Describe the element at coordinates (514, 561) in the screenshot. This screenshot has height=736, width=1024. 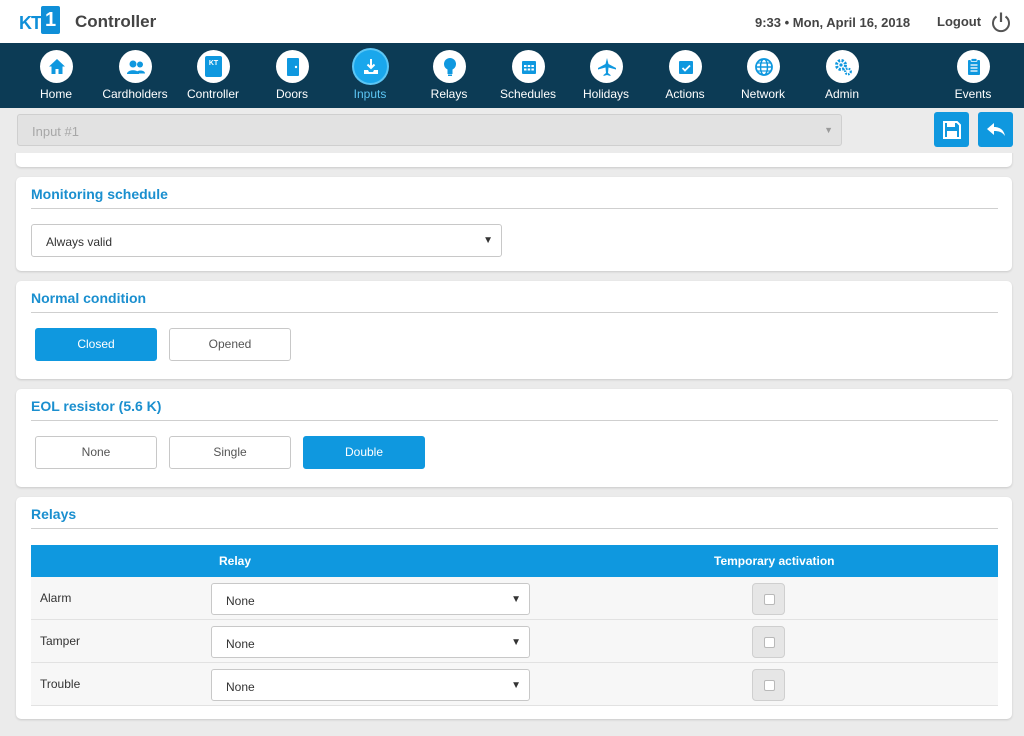
I see `relays-table-header: Relay Temporary activation` at that location.